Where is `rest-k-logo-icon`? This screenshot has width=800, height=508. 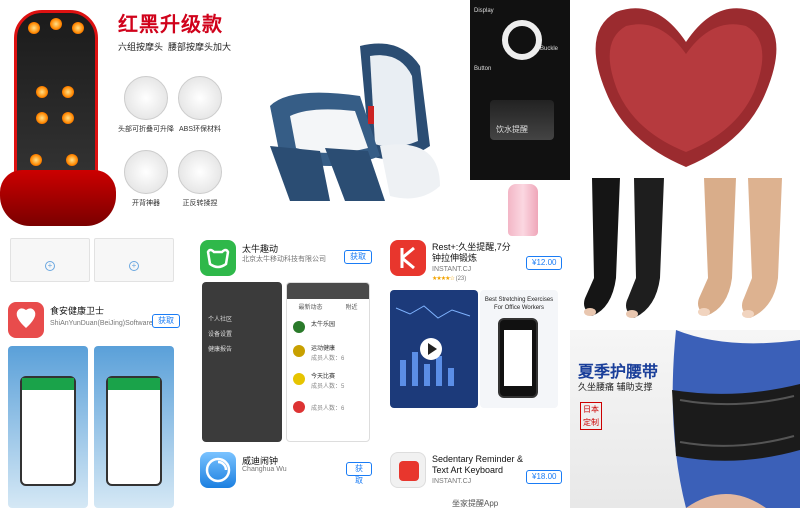 rest-k-logo-icon is located at coordinates (408, 258).